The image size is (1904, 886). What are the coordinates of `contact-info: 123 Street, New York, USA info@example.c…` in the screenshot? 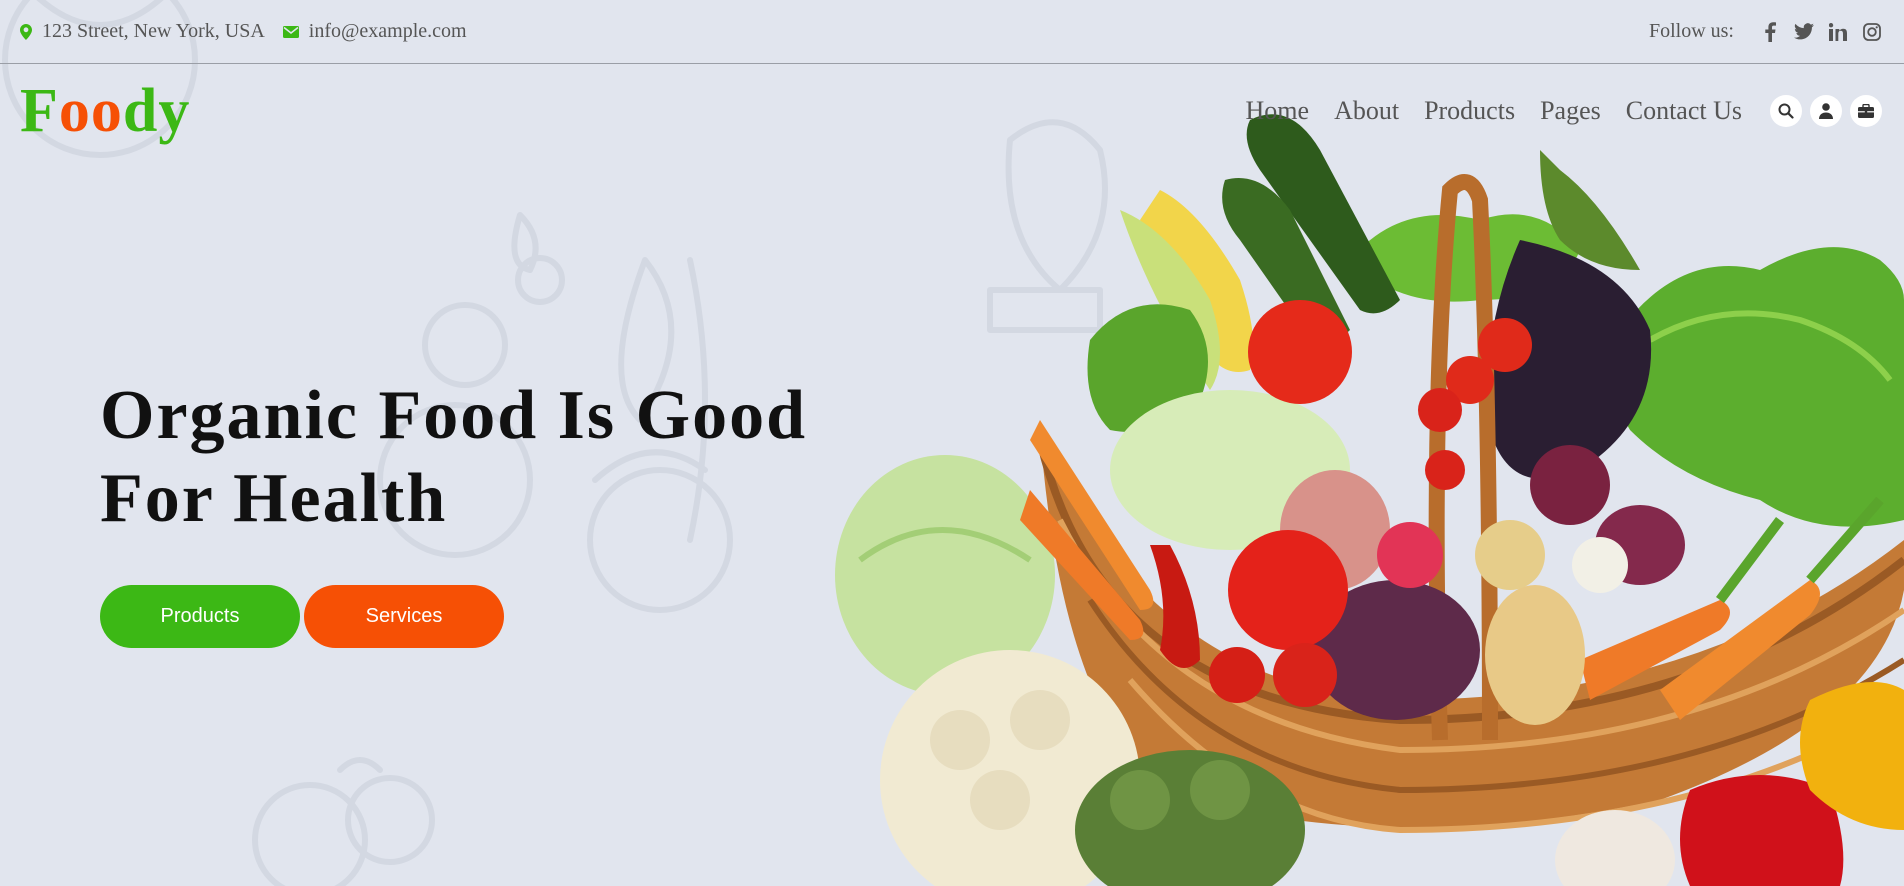 It's located at (252, 31).